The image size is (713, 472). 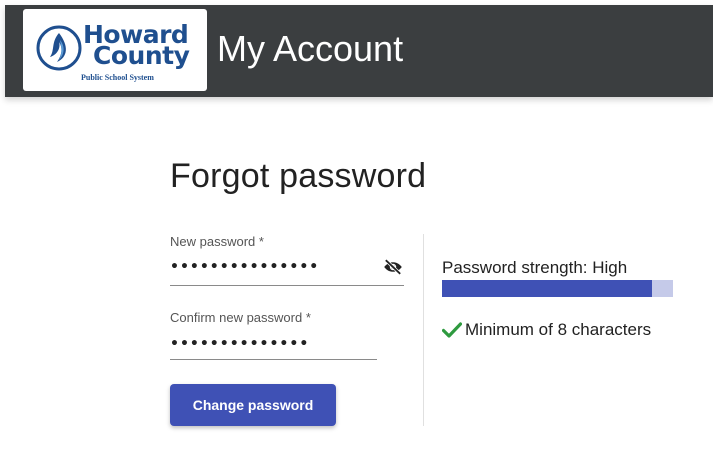 What do you see at coordinates (423, 330) in the screenshot?
I see `vertical-divider` at bounding box center [423, 330].